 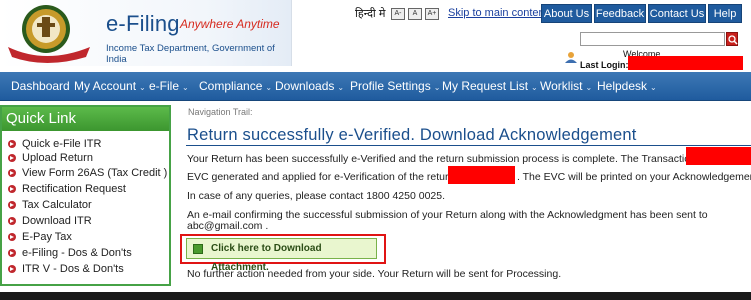 I want to click on last-login-label: Last Login:, so click(x=604, y=65).